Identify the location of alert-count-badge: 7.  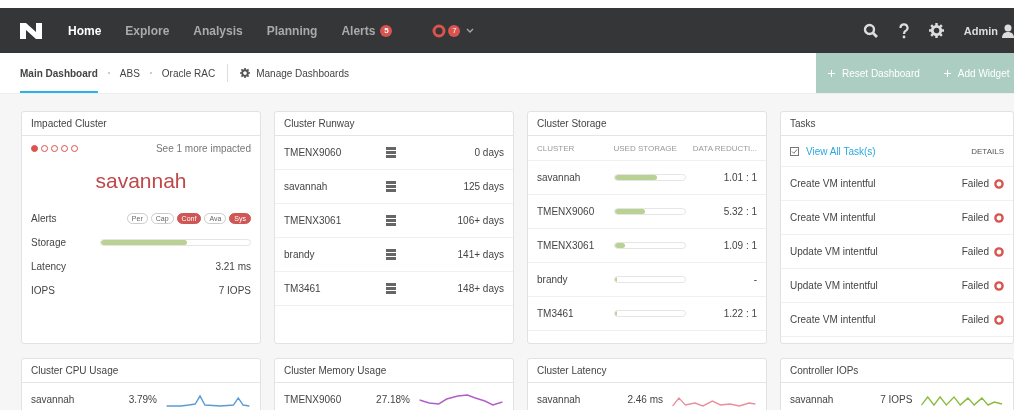
(454, 30).